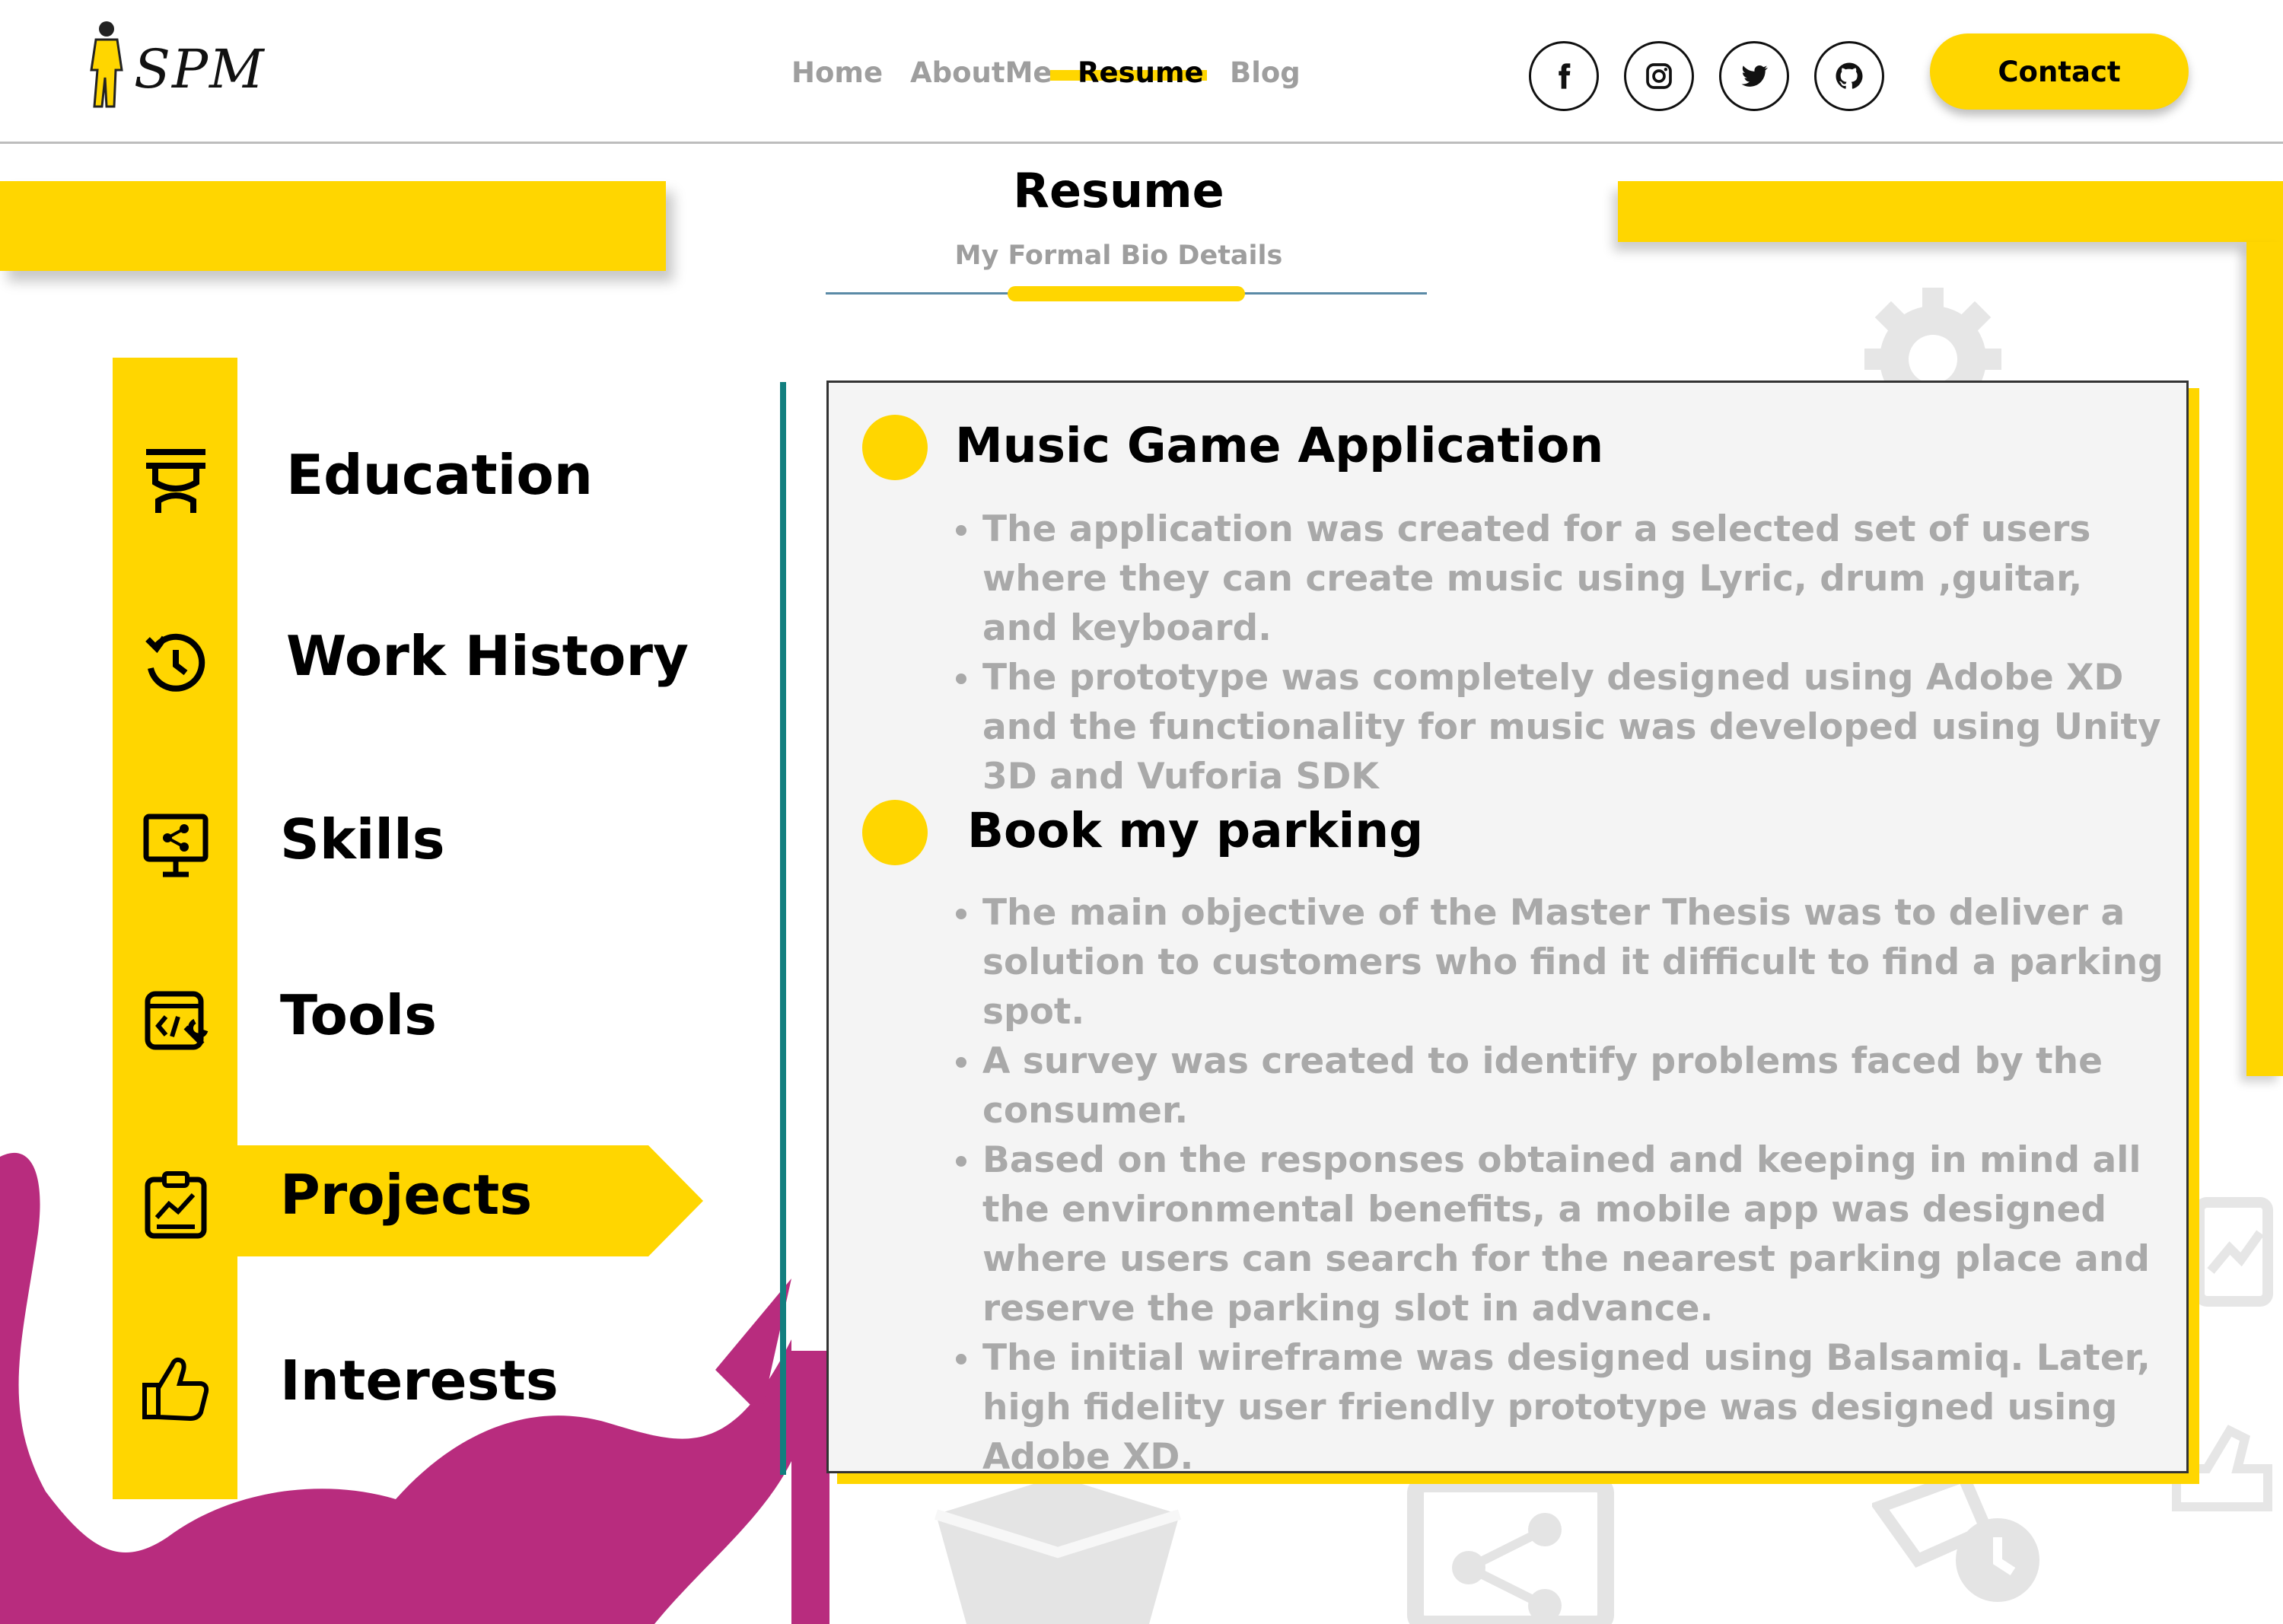  I want to click on sidebar-item-work-history: Work History, so click(417, 659).